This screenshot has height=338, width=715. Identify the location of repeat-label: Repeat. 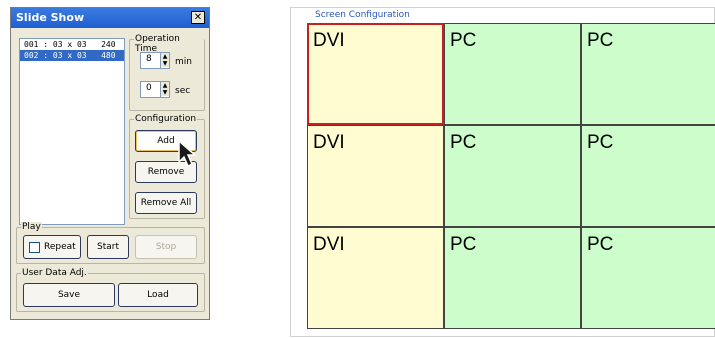
(60, 247).